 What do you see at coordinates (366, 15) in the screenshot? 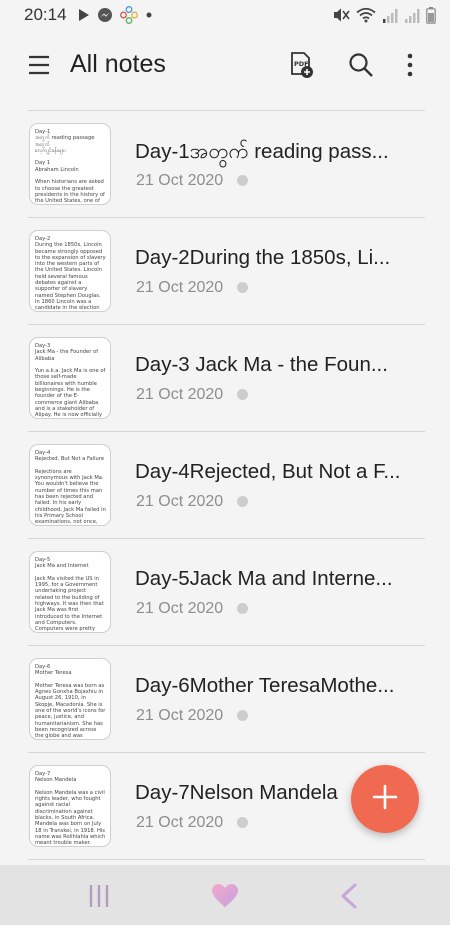
I see `wifi-icon` at bounding box center [366, 15].